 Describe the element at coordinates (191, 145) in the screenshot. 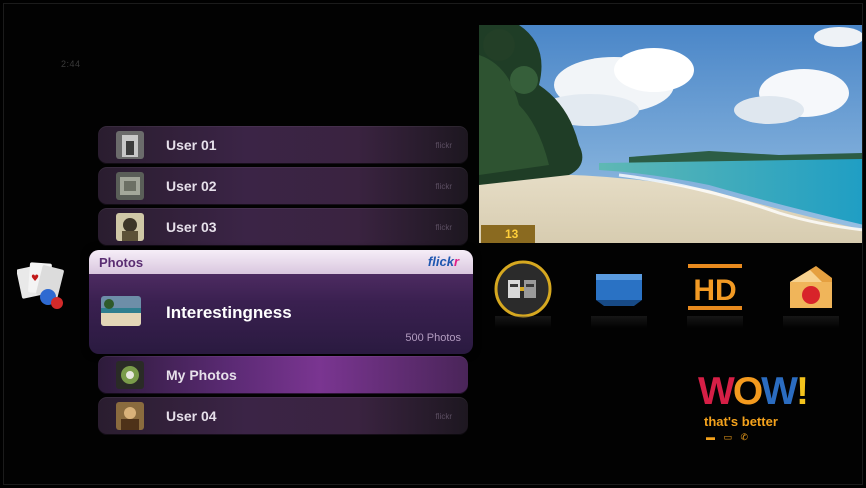

I see `list-item-label: User 01` at that location.